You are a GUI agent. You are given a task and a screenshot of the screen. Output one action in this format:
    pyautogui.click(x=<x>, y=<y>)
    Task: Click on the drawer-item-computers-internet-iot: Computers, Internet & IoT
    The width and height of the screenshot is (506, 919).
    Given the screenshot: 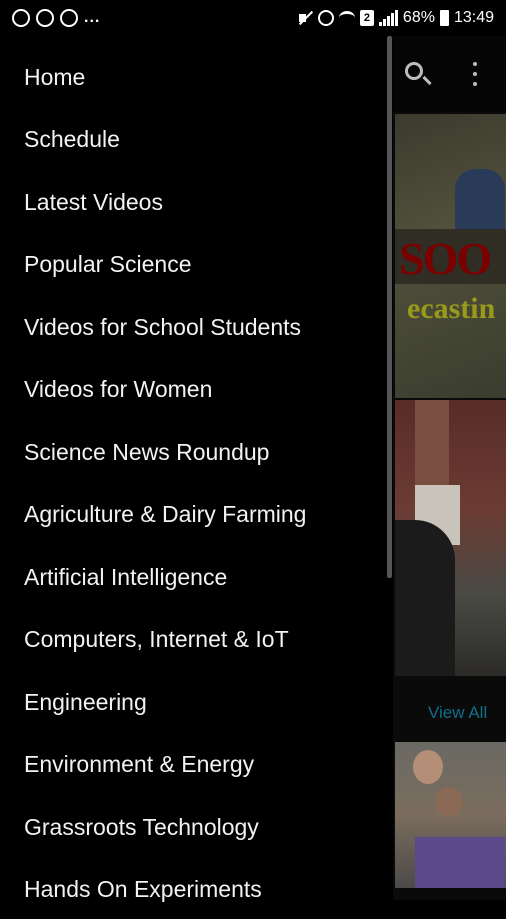 What is the action you would take?
    pyautogui.click(x=192, y=639)
    